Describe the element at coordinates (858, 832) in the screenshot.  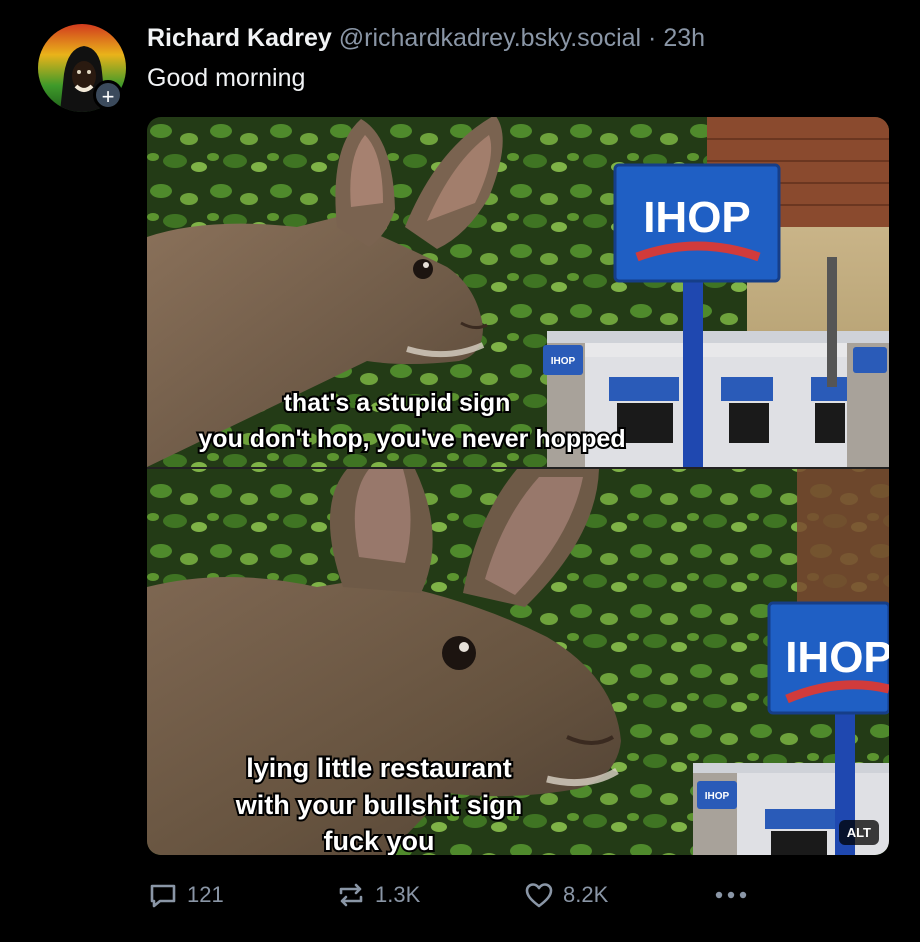
I see `alt-text-button: ALT` at that location.